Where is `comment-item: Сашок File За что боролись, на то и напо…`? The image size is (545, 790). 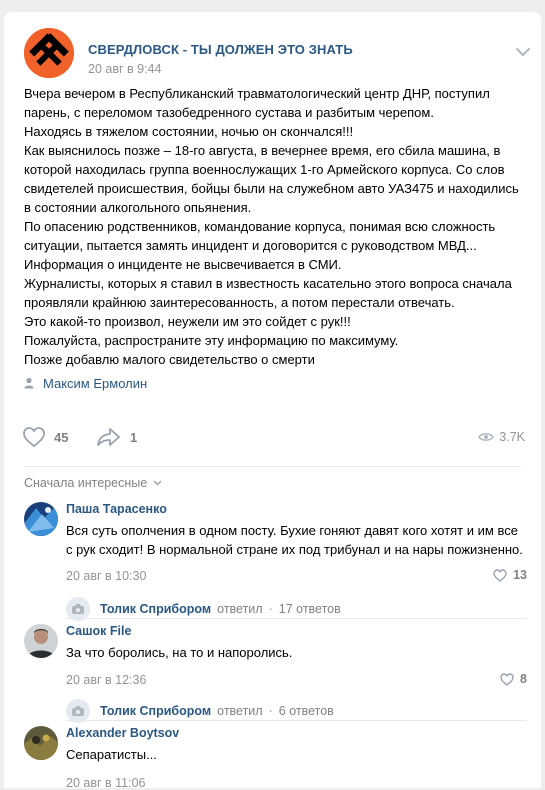
comment-item: Сашок File За что боролись, на то и напо… is located at coordinates (275, 674).